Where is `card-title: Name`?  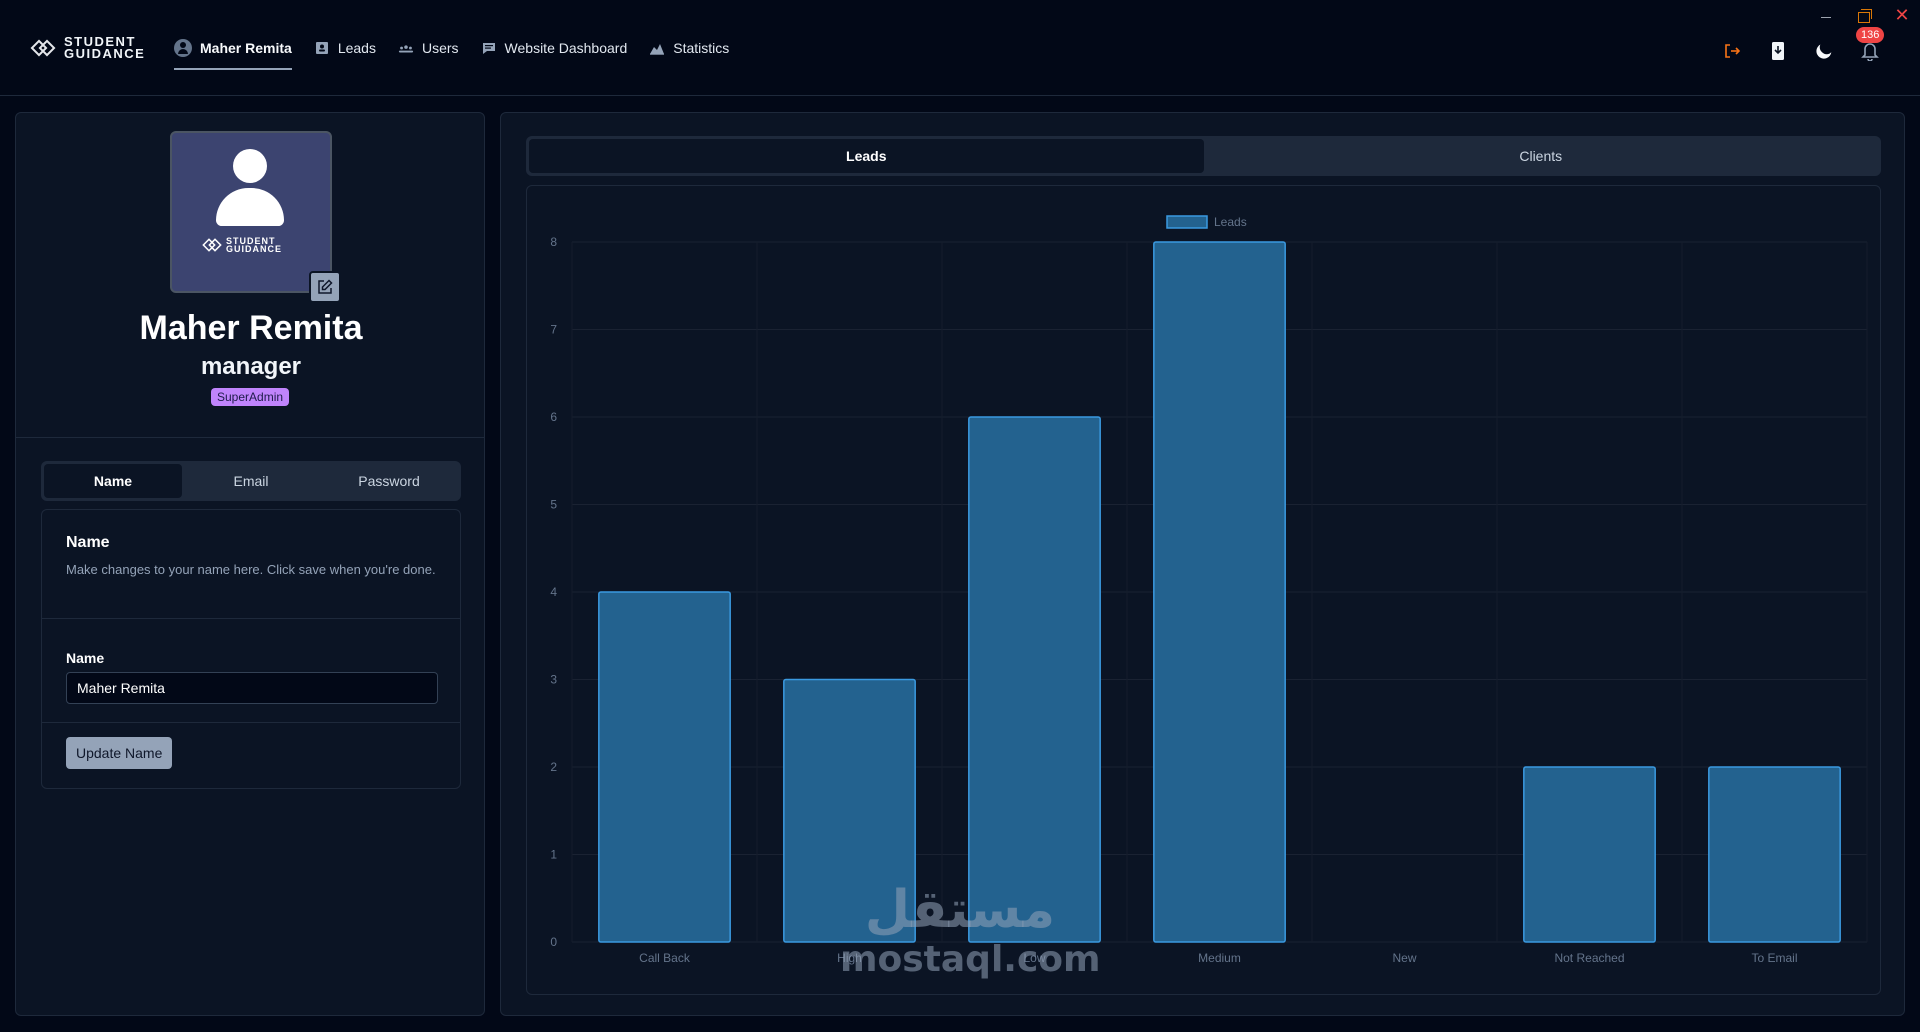 card-title: Name is located at coordinates (88, 542).